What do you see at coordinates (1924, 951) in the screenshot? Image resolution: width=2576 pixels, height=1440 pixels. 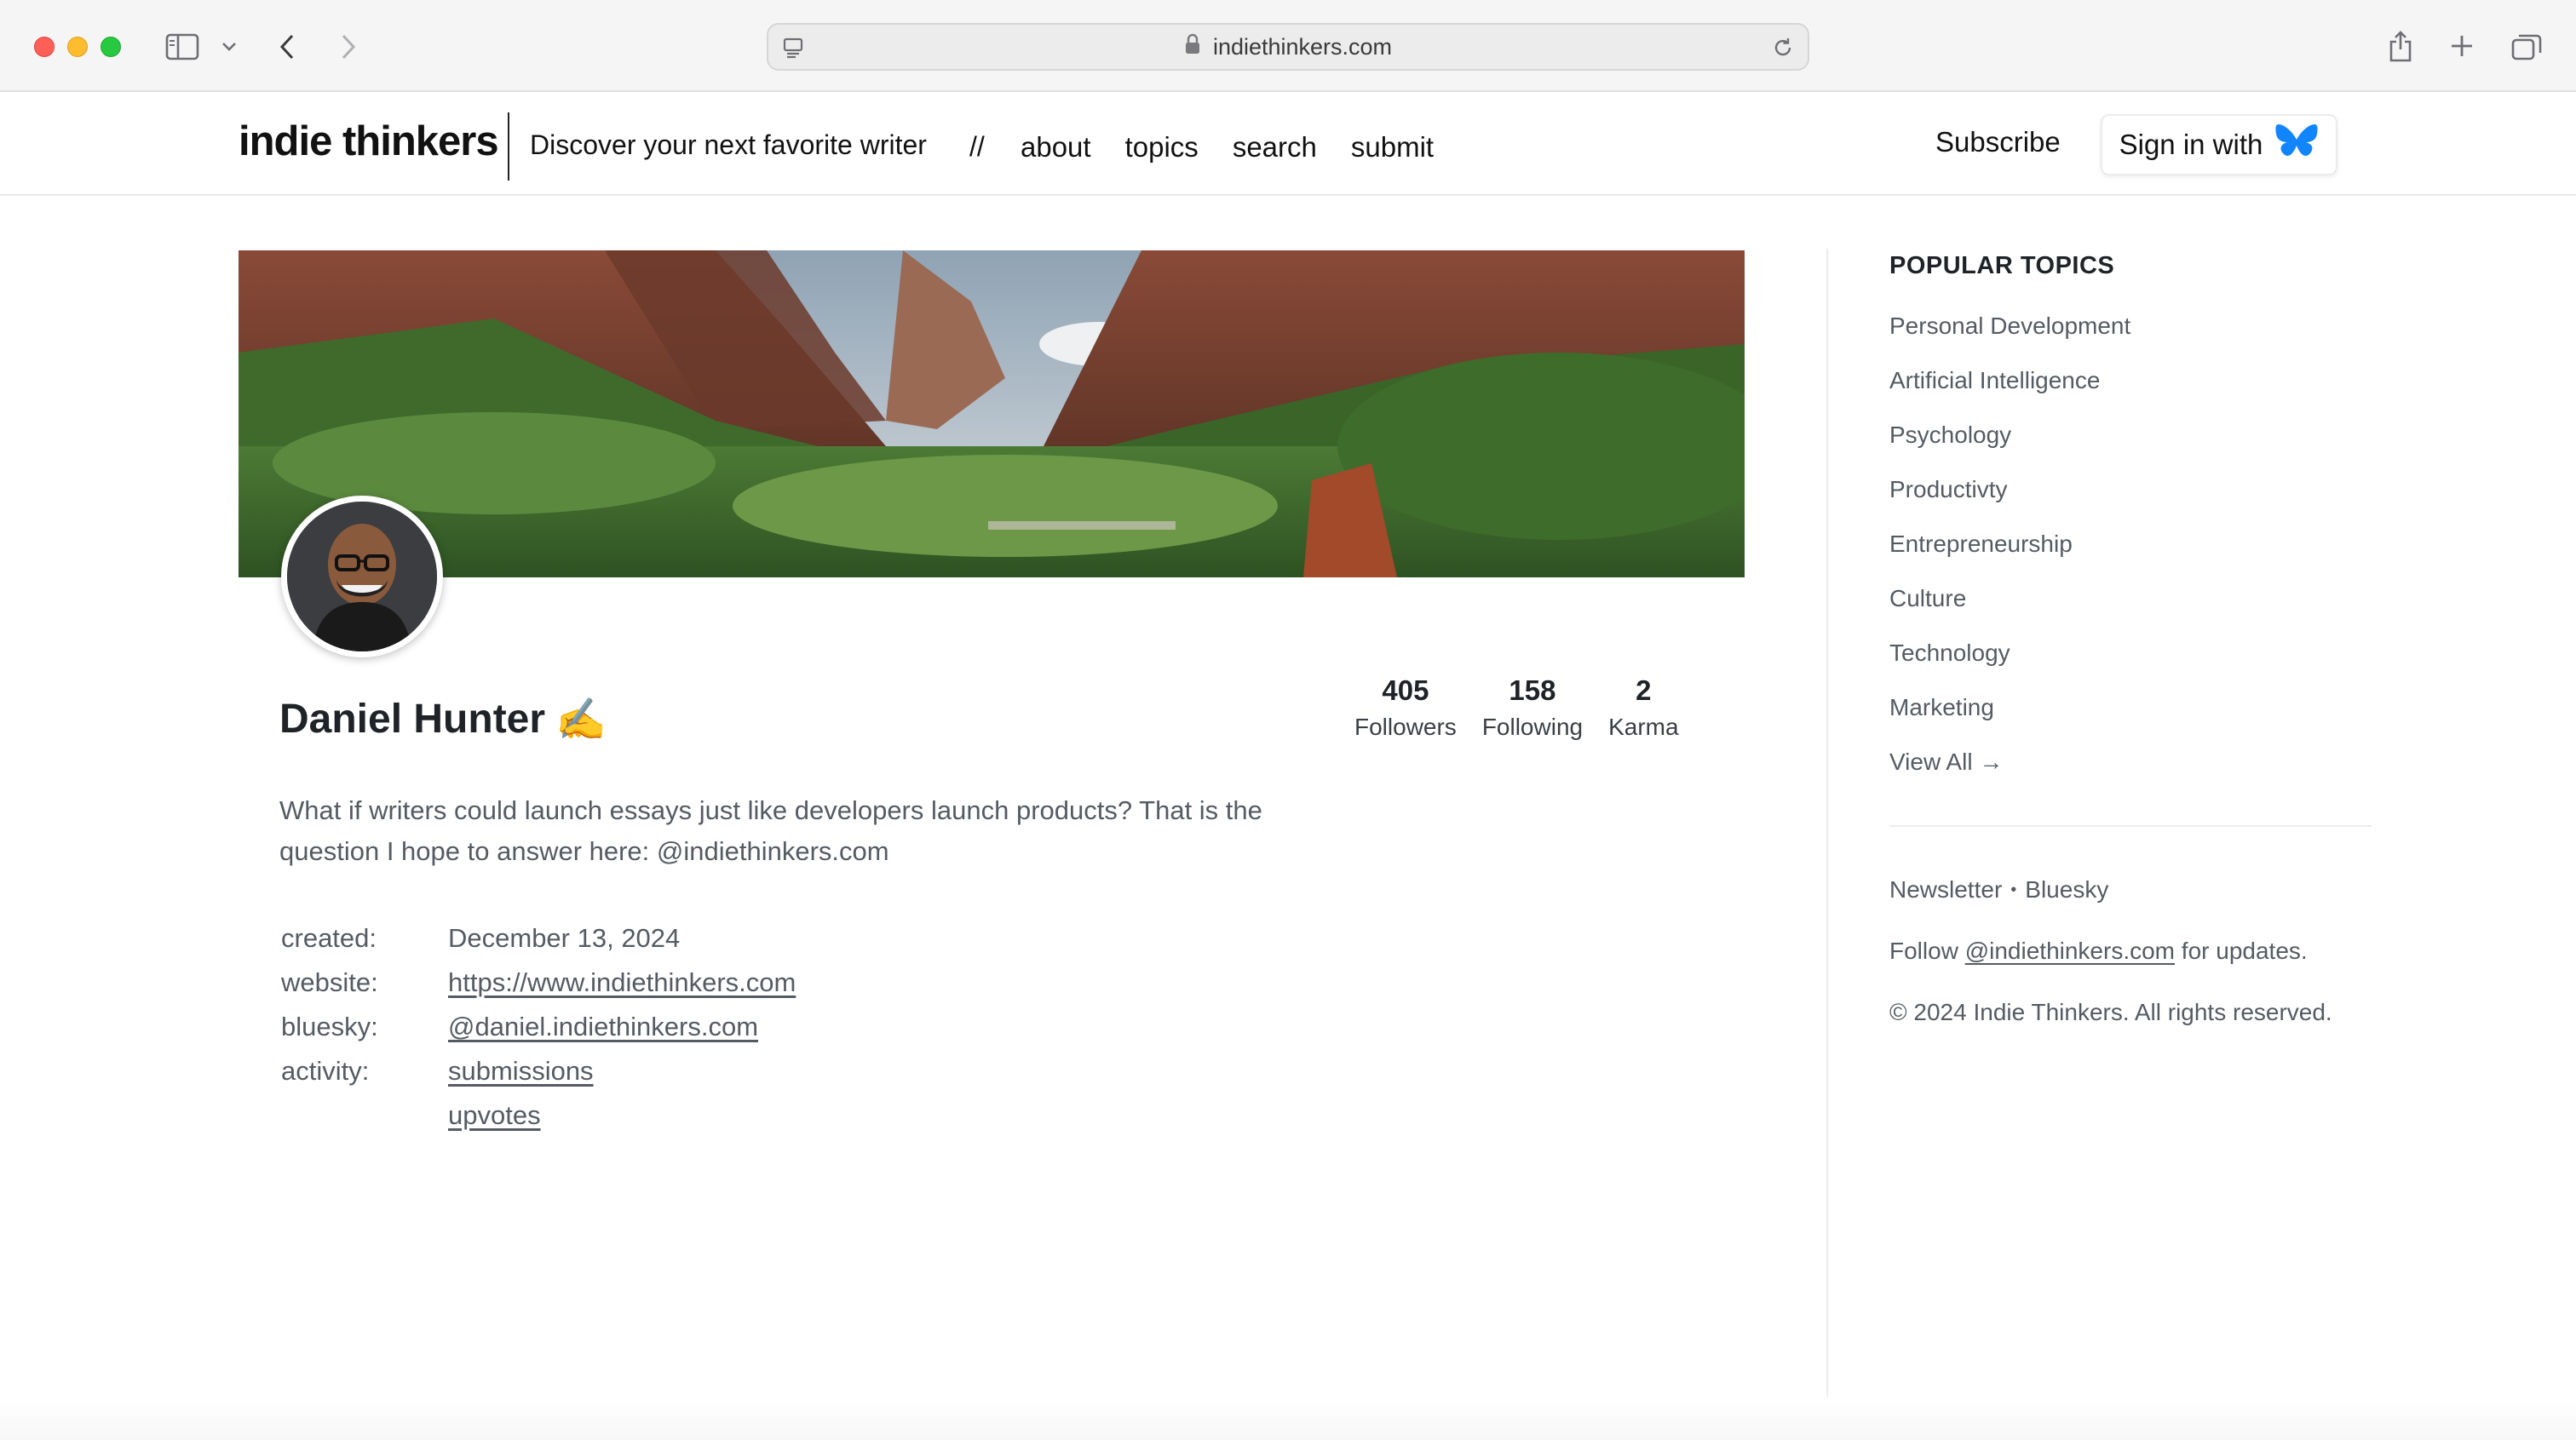 I see `follow-prefix: Follow` at bounding box center [1924, 951].